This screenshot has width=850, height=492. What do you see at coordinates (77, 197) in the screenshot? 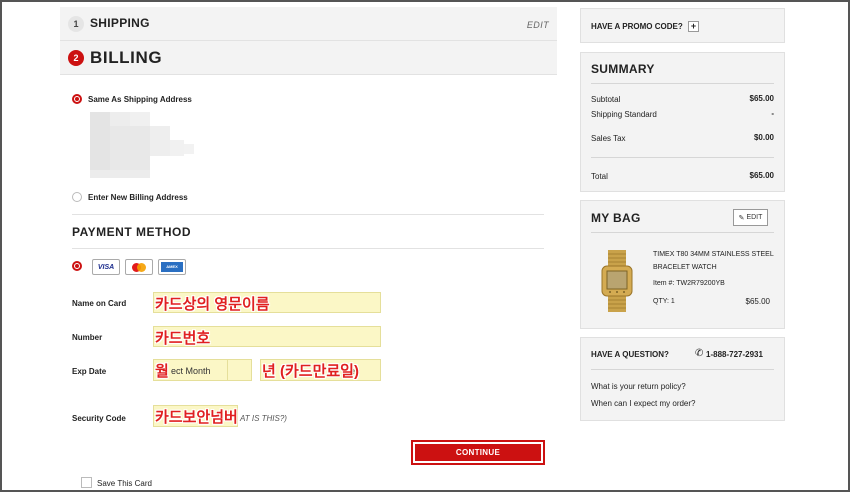
I see `enter-new-address-radio` at bounding box center [77, 197].